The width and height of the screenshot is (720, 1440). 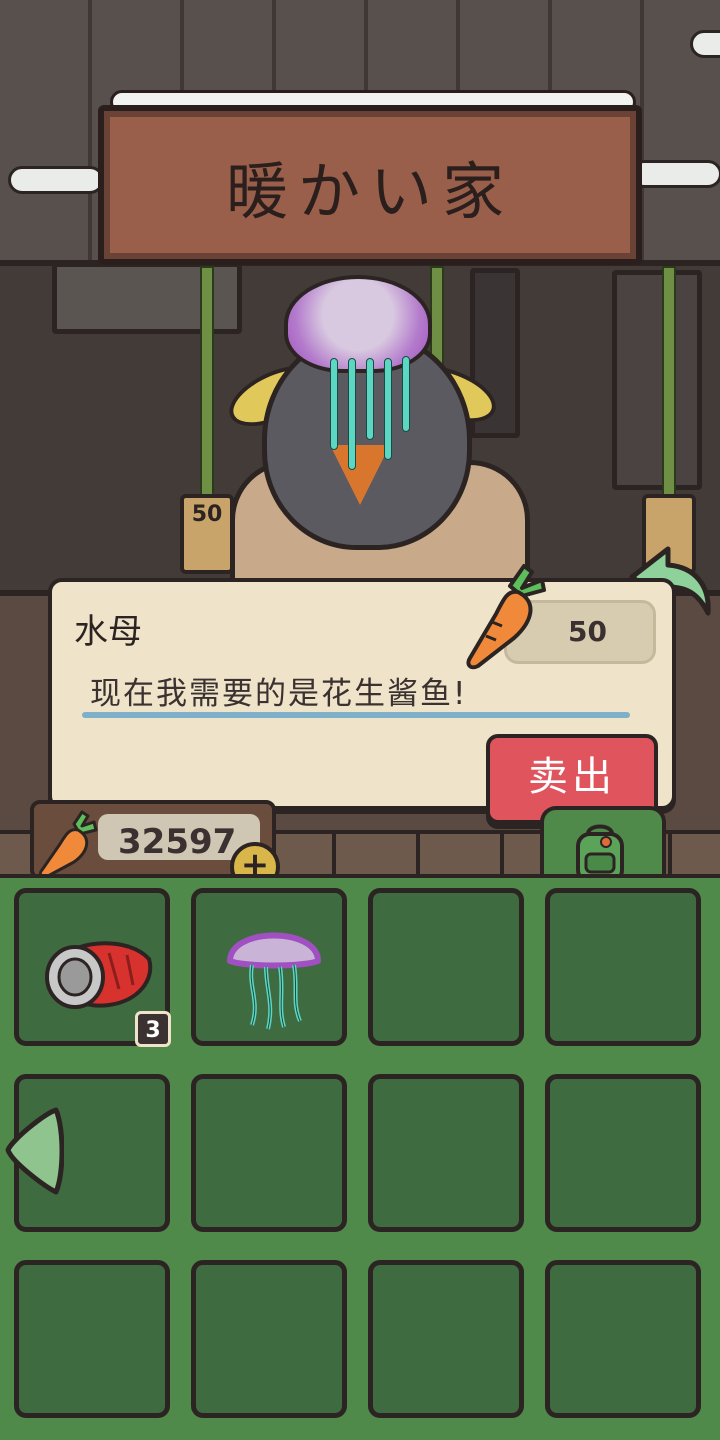 What do you see at coordinates (99, 976) in the screenshot?
I see `crushed-can-icon` at bounding box center [99, 976].